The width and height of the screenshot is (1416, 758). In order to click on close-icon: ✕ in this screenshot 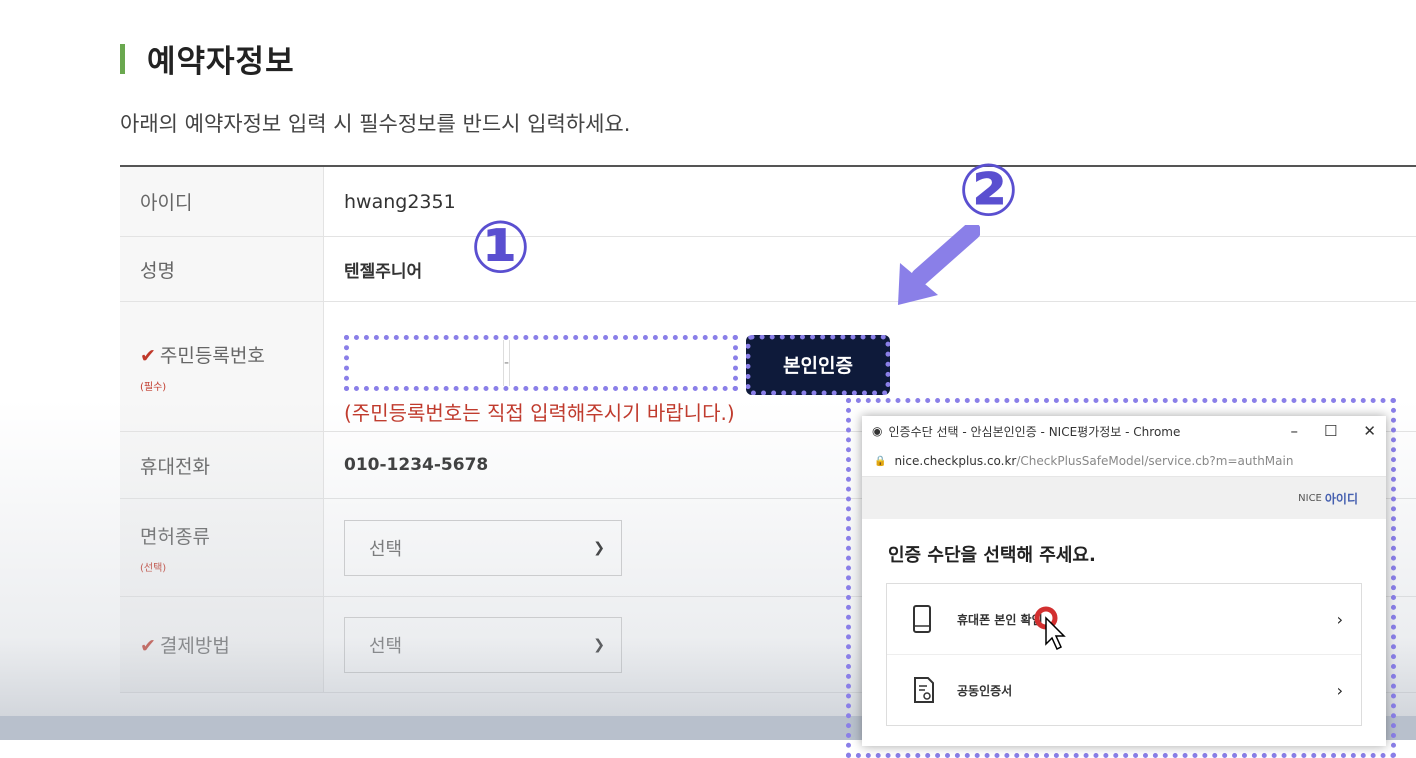, I will do `click(1369, 431)`.